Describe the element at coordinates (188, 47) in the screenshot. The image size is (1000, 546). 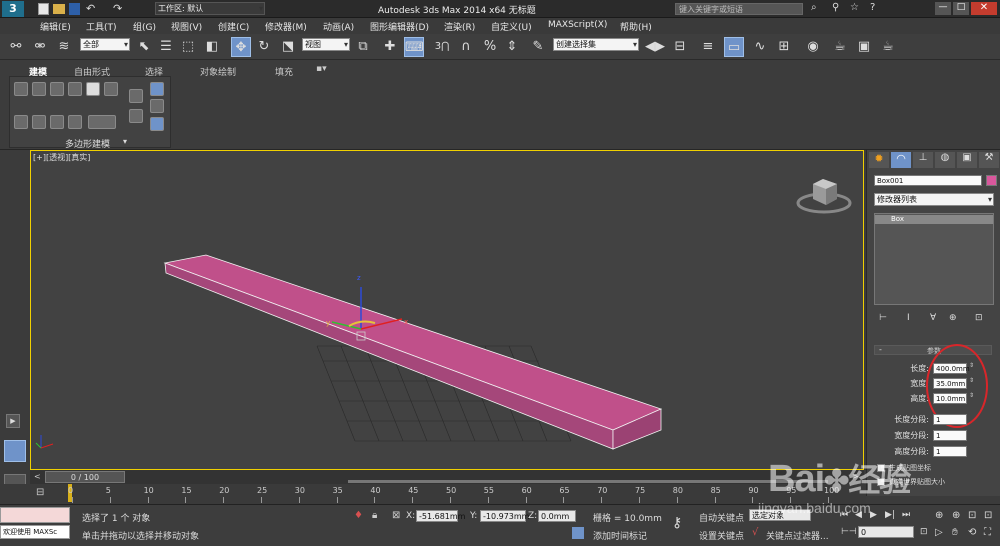
I see `rect-selection-icon: ⬚` at that location.